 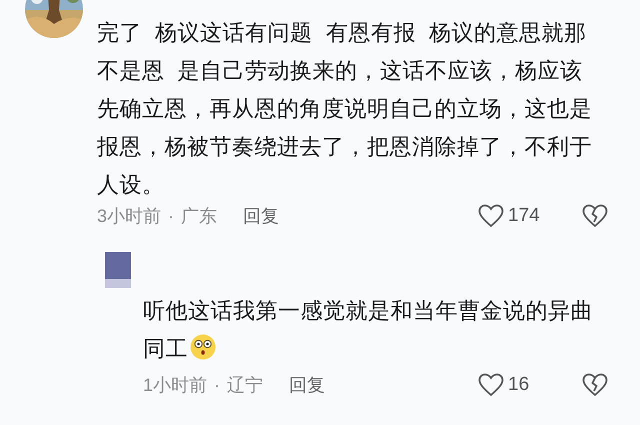 I want to click on comment-time: 1小时前, so click(x=175, y=385).